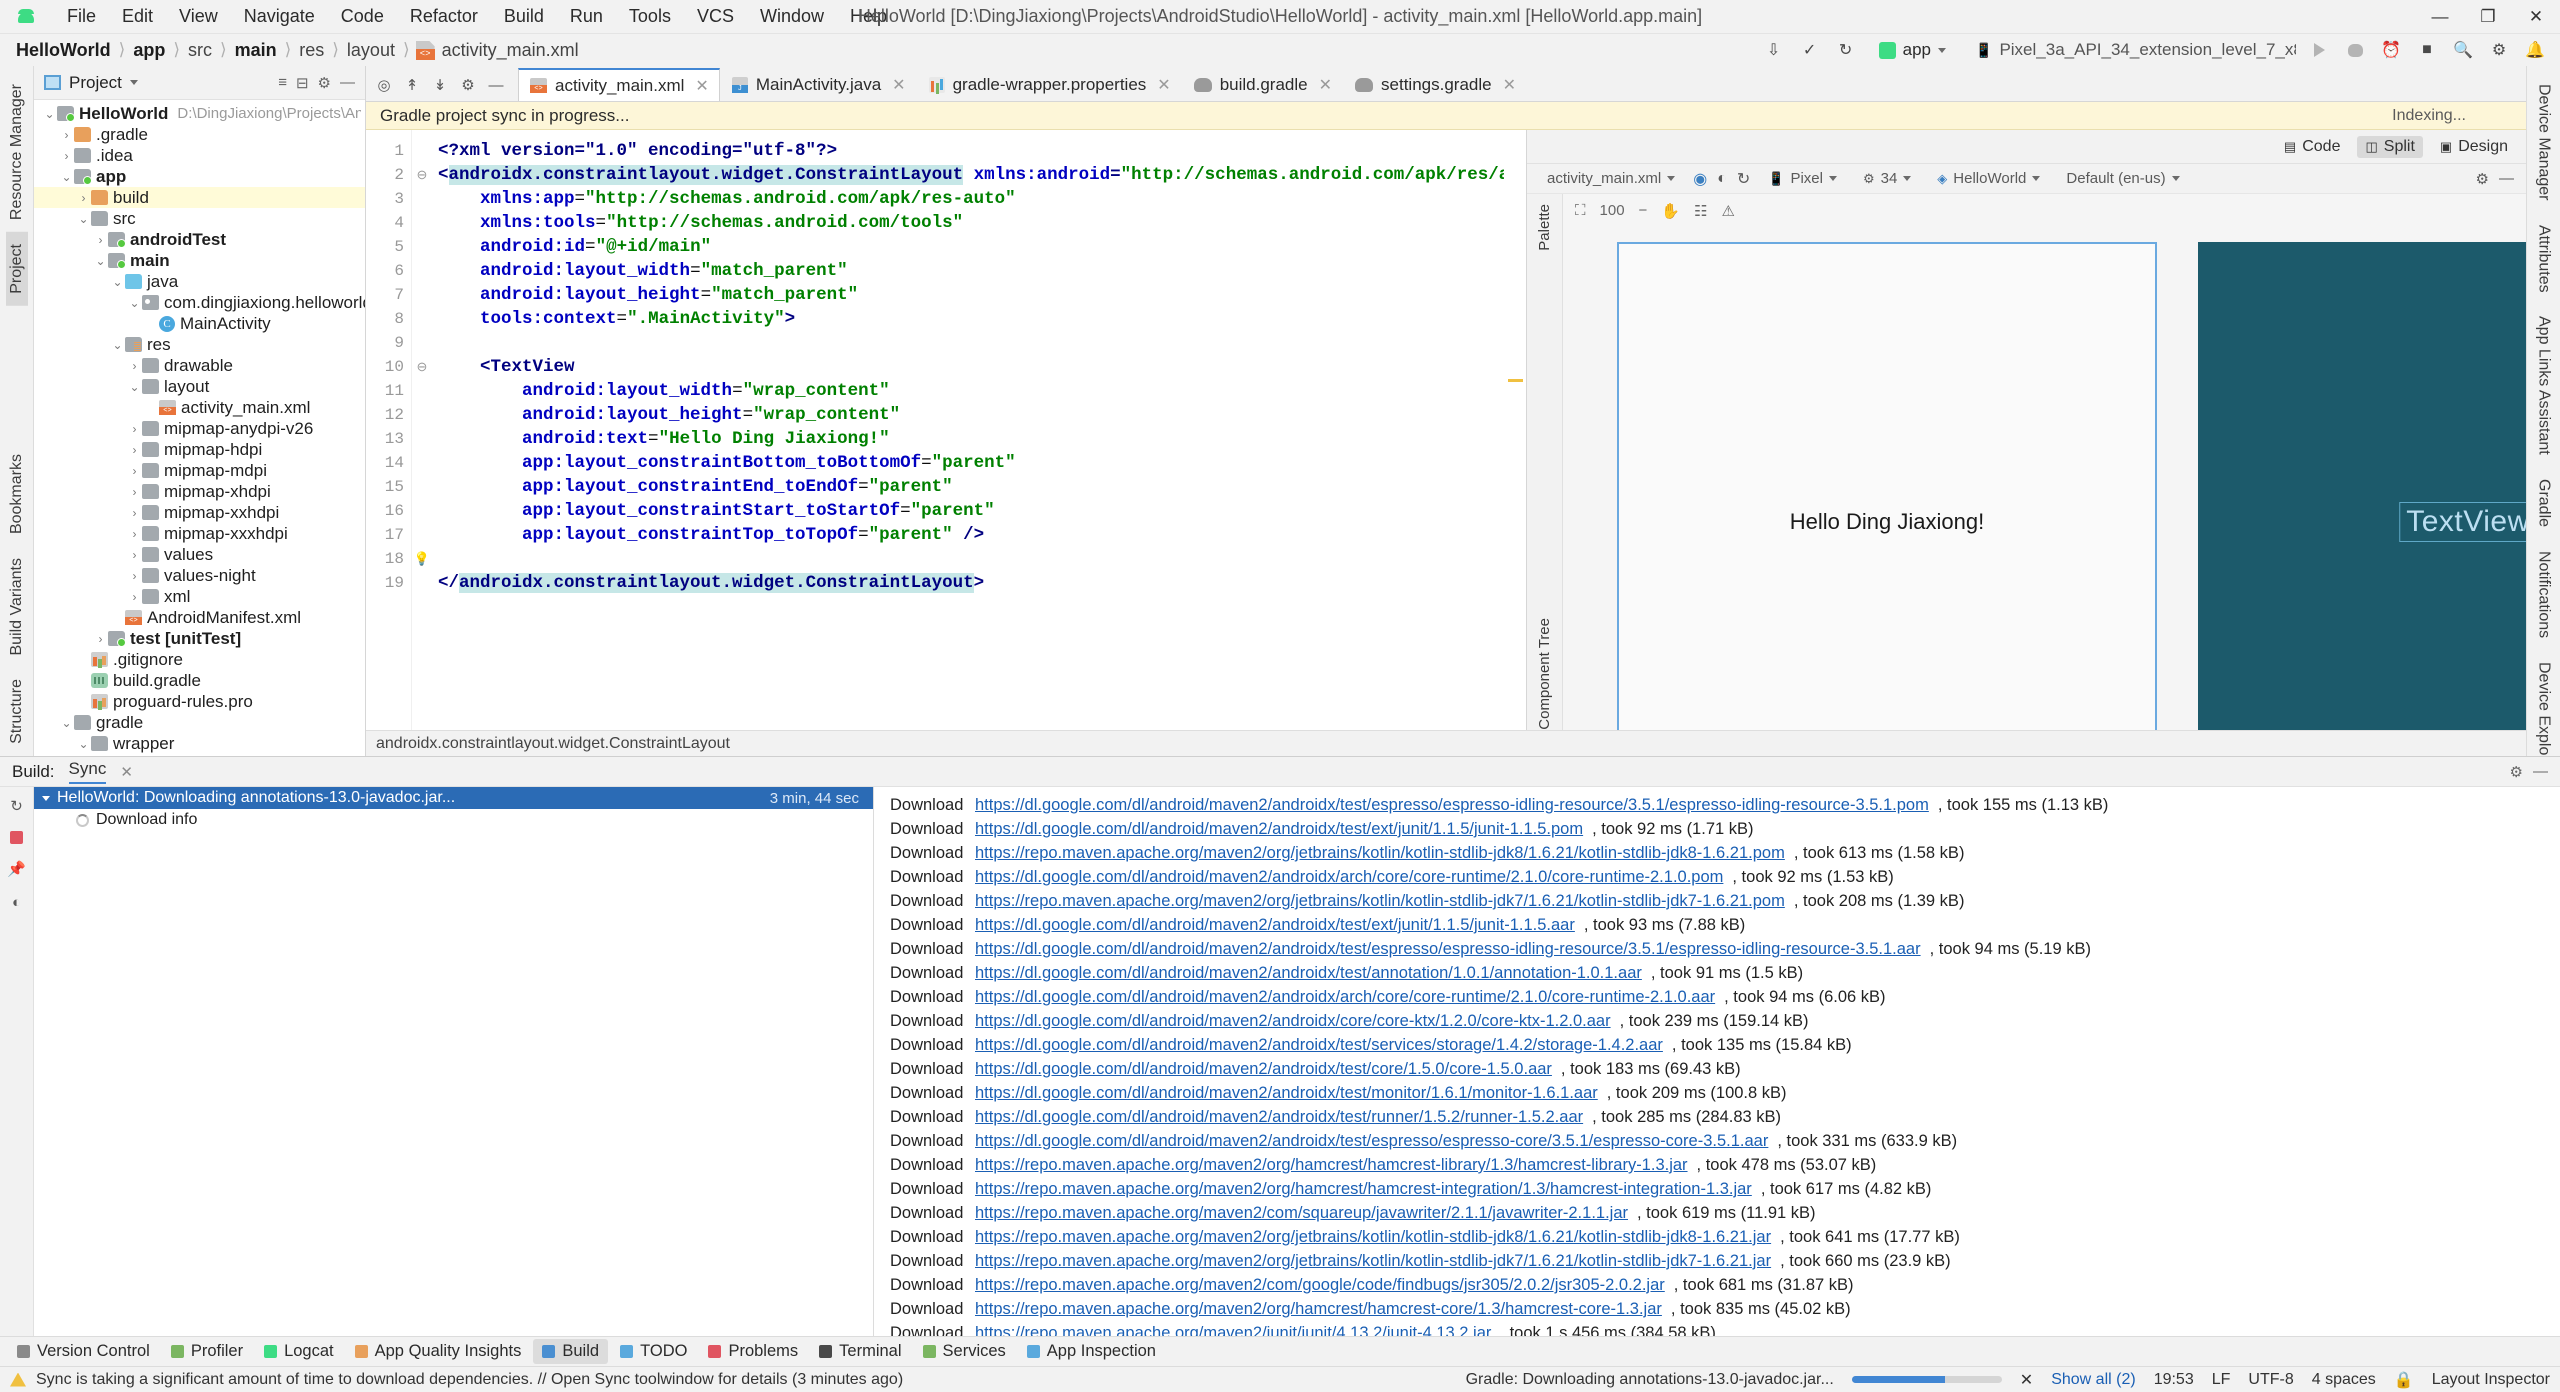 The width and height of the screenshot is (2560, 1392). What do you see at coordinates (2544, 142) in the screenshot?
I see `rail-device-manager: Device Manager` at bounding box center [2544, 142].